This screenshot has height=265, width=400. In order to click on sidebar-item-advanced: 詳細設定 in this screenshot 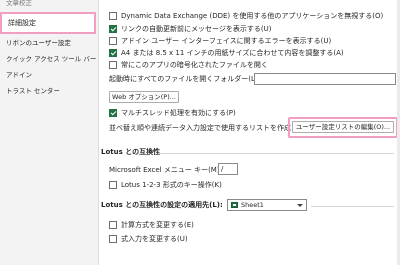, I will do `click(48, 23)`.